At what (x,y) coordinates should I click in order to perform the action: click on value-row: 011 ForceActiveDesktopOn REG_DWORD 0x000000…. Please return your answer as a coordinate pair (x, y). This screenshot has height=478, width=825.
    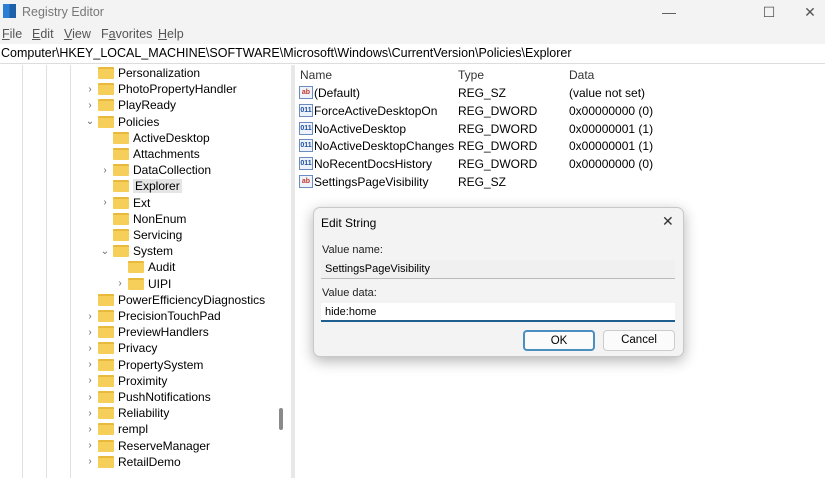
    Looking at the image, I should click on (560, 111).